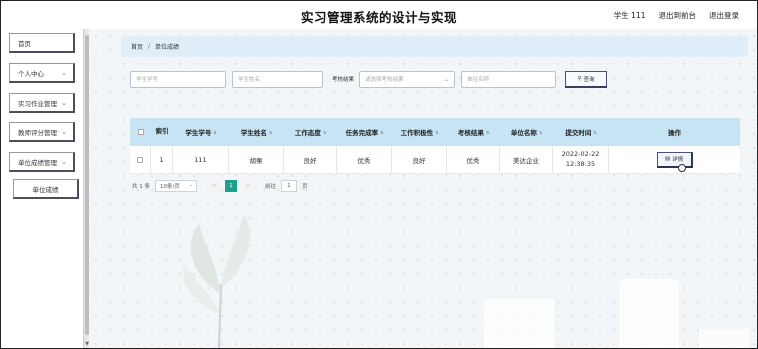  I want to click on cell-completion: 优秀, so click(364, 159).